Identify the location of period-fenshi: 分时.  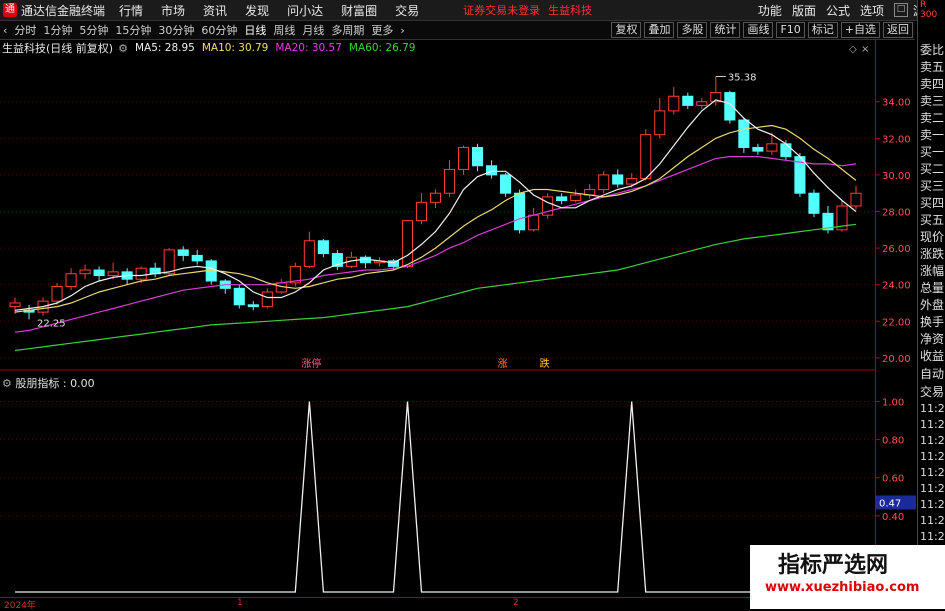
(25, 30).